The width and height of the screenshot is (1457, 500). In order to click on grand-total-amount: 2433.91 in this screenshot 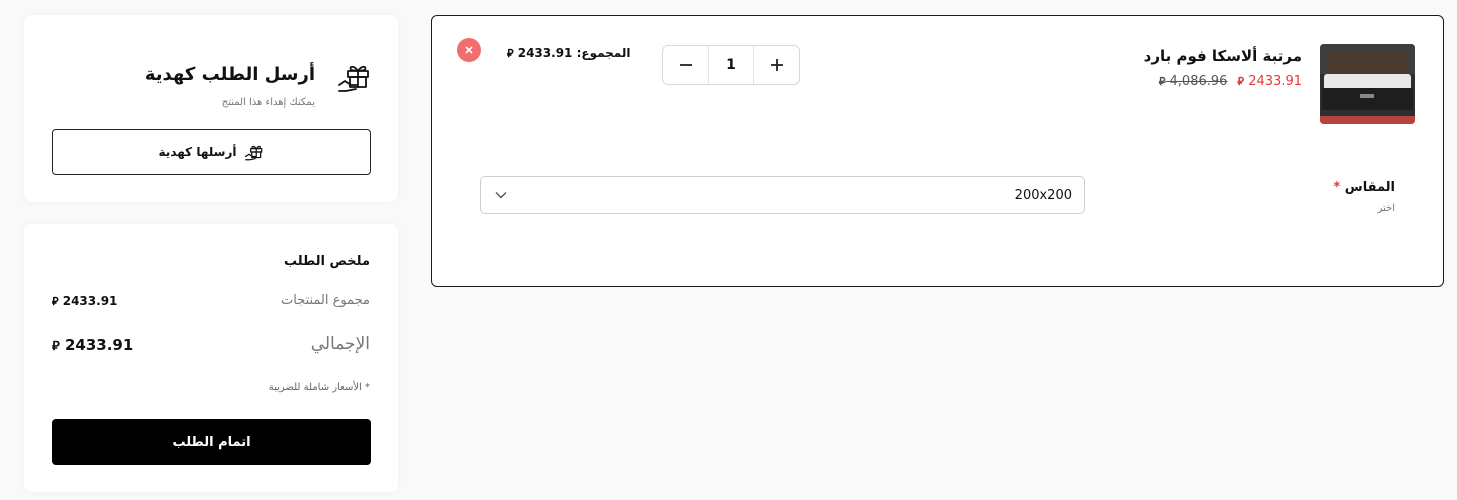, I will do `click(99, 345)`.